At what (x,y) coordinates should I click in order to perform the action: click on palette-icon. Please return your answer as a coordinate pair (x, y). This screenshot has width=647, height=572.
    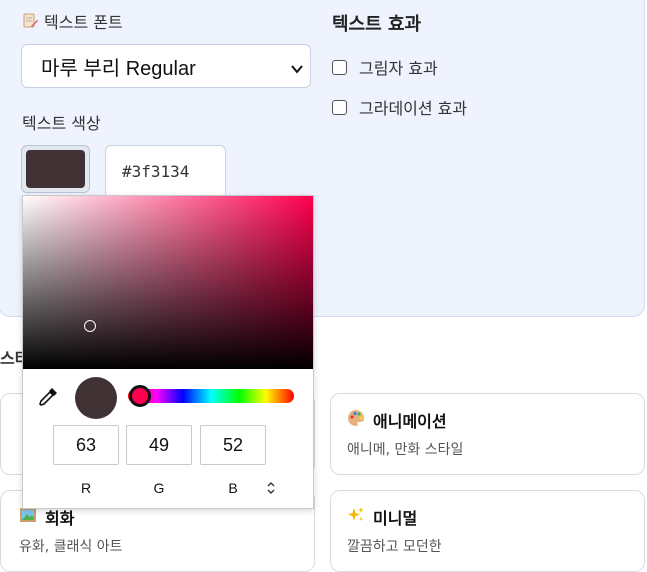
    Looking at the image, I should click on (356, 420).